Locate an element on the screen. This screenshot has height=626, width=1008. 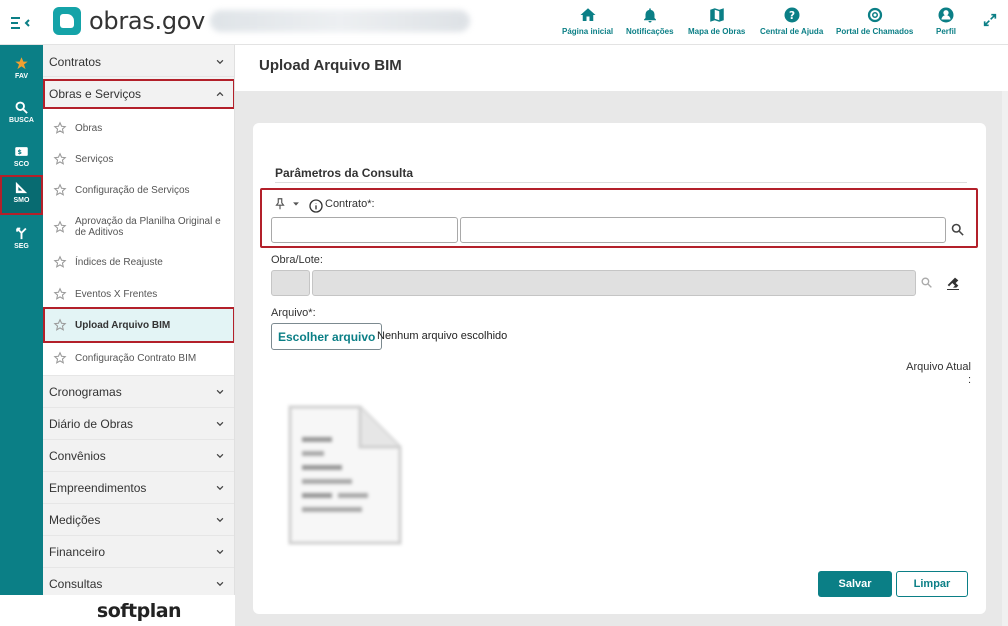
logo-text: obras.gov is located at coordinates (147, 21).